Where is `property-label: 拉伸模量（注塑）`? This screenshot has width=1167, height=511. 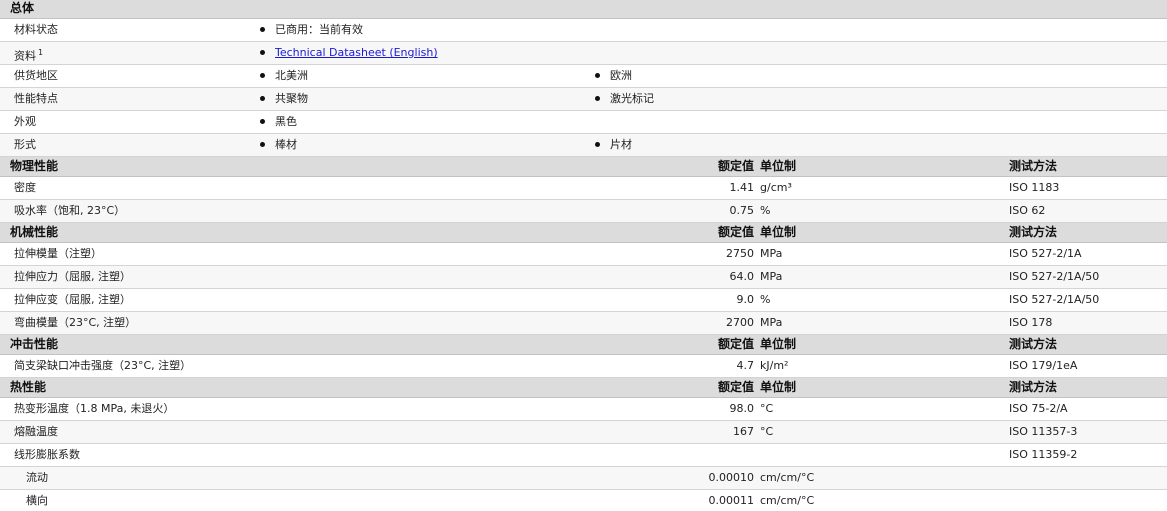
property-label: 拉伸模量（注塑） is located at coordinates (58, 253).